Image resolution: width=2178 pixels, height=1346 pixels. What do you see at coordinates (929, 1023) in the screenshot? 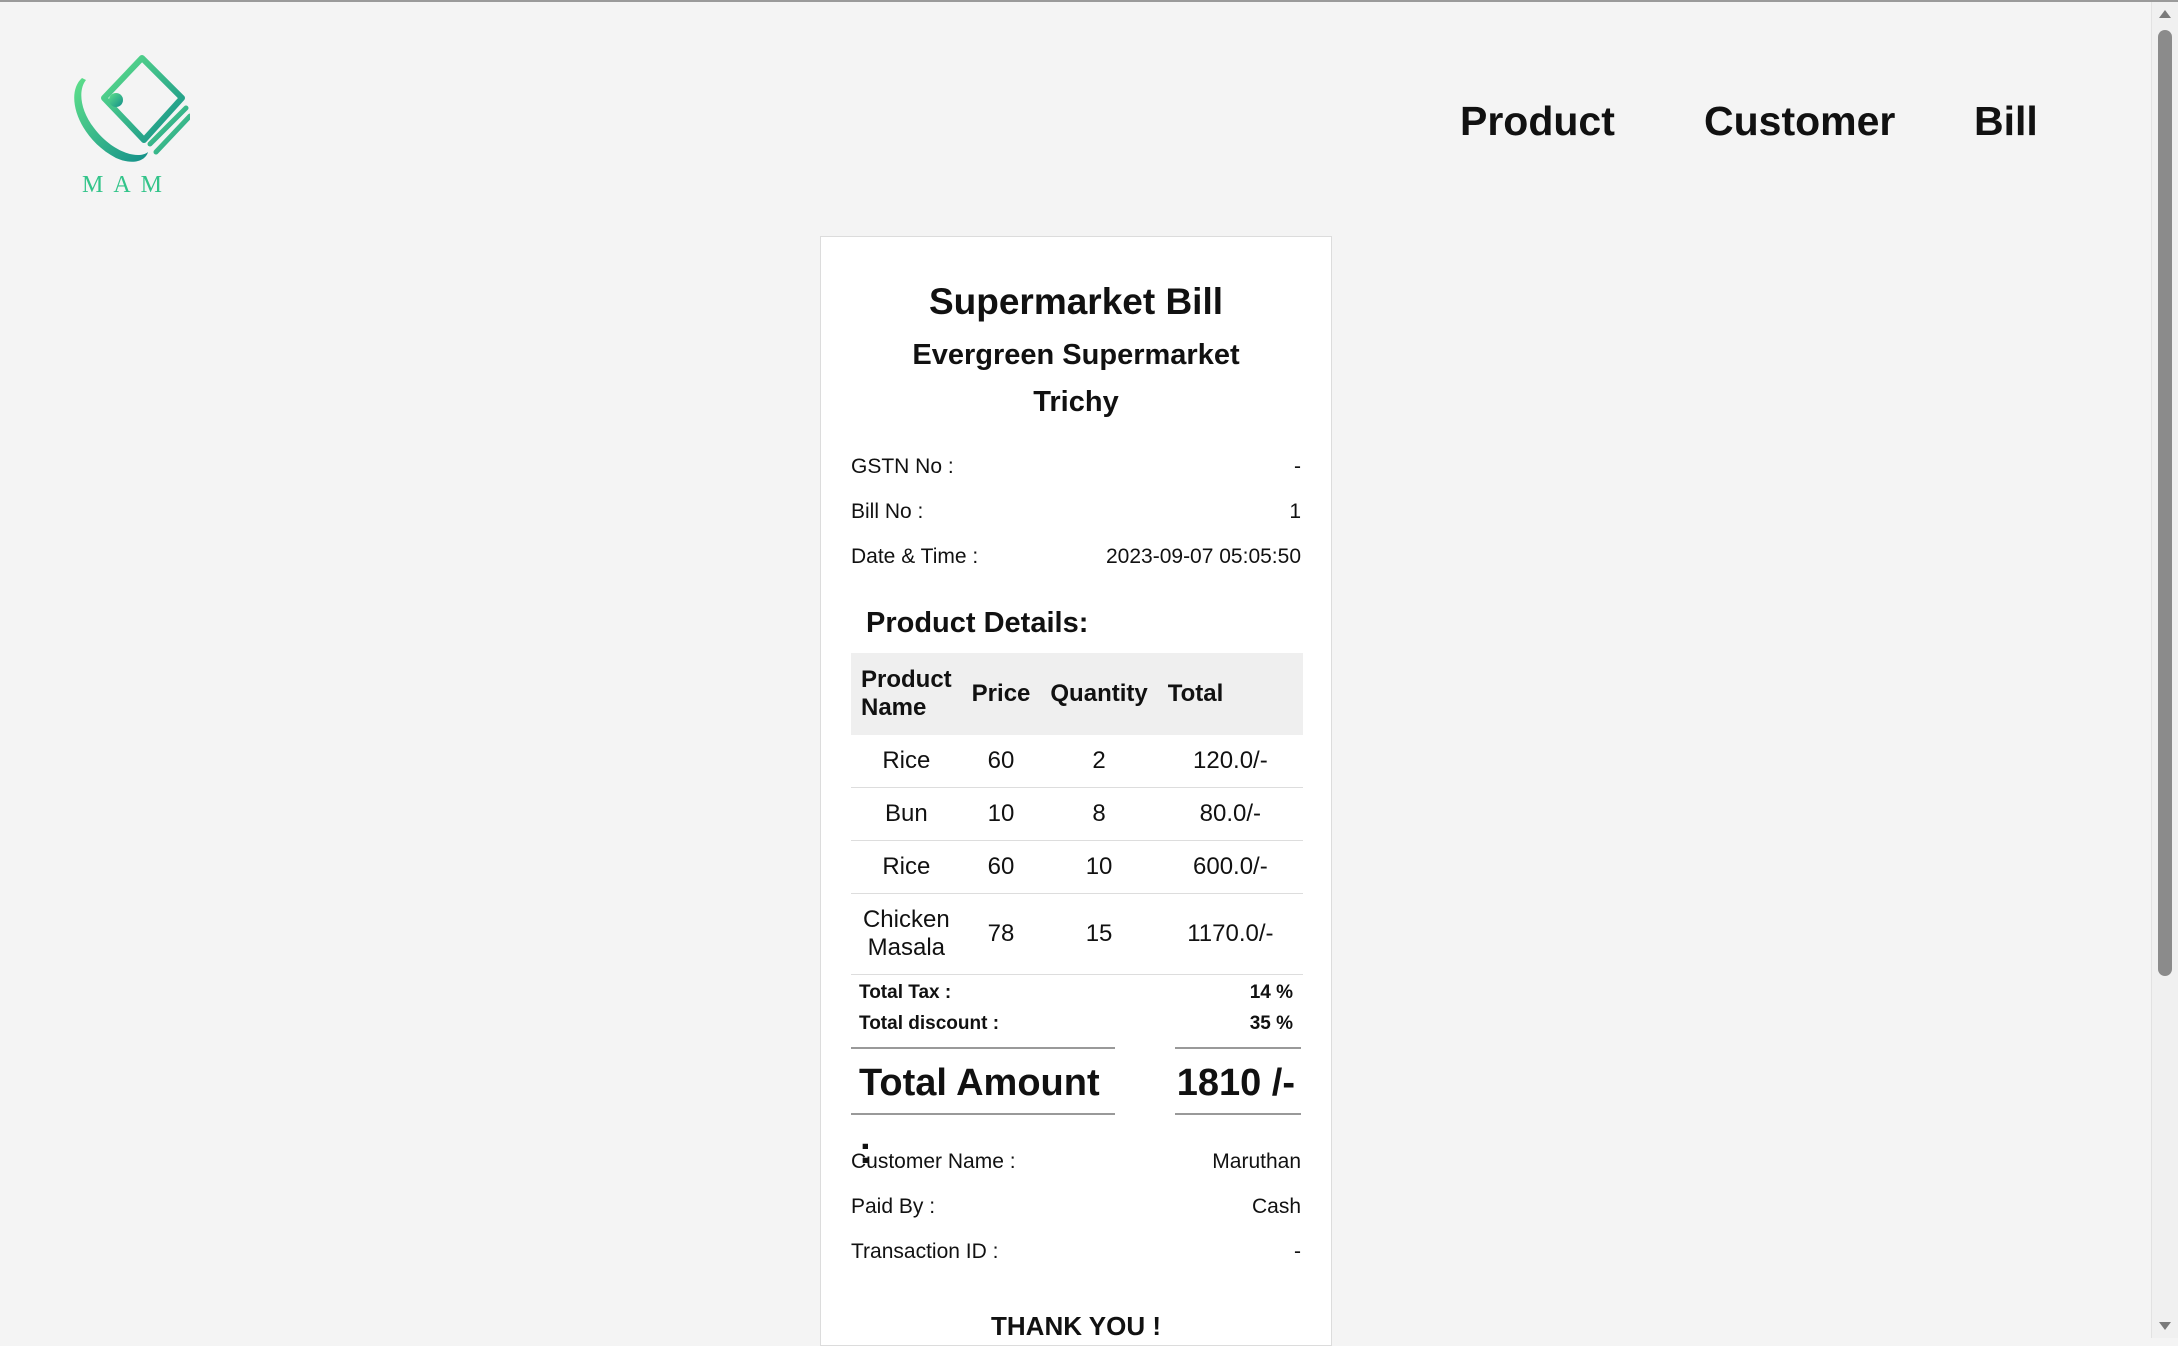
I see `total-discount-label: Total discount :` at bounding box center [929, 1023].